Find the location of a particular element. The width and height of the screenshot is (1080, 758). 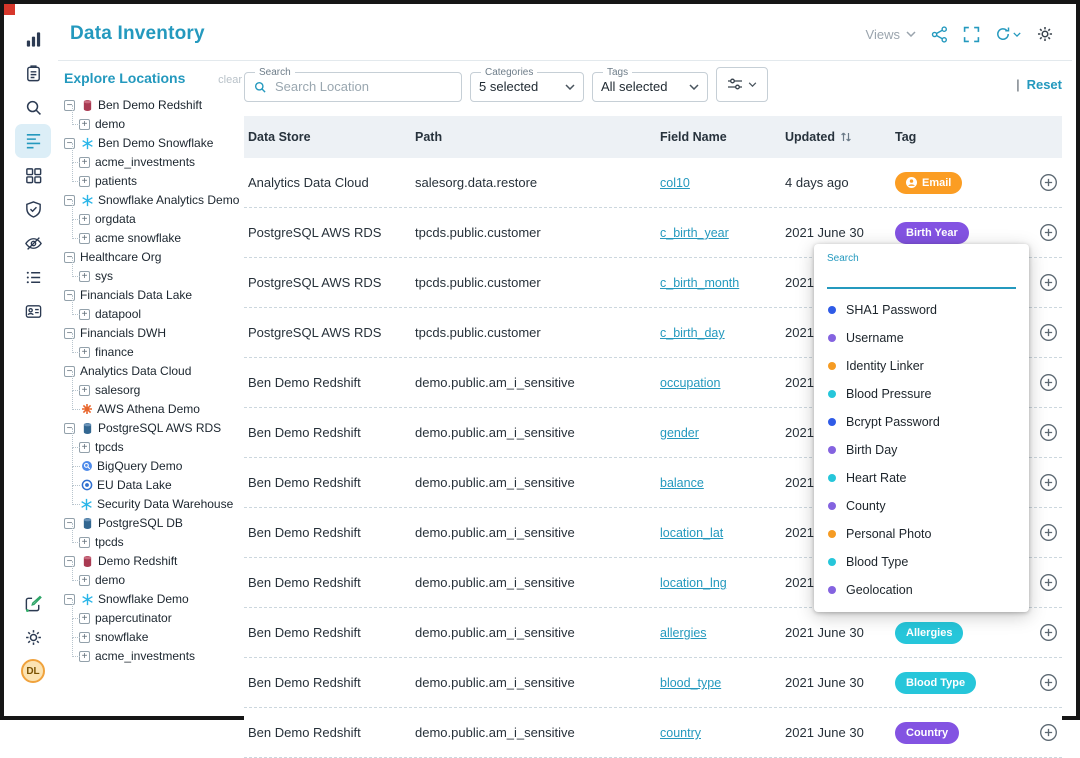

field-name-link: gender is located at coordinates (679, 433).